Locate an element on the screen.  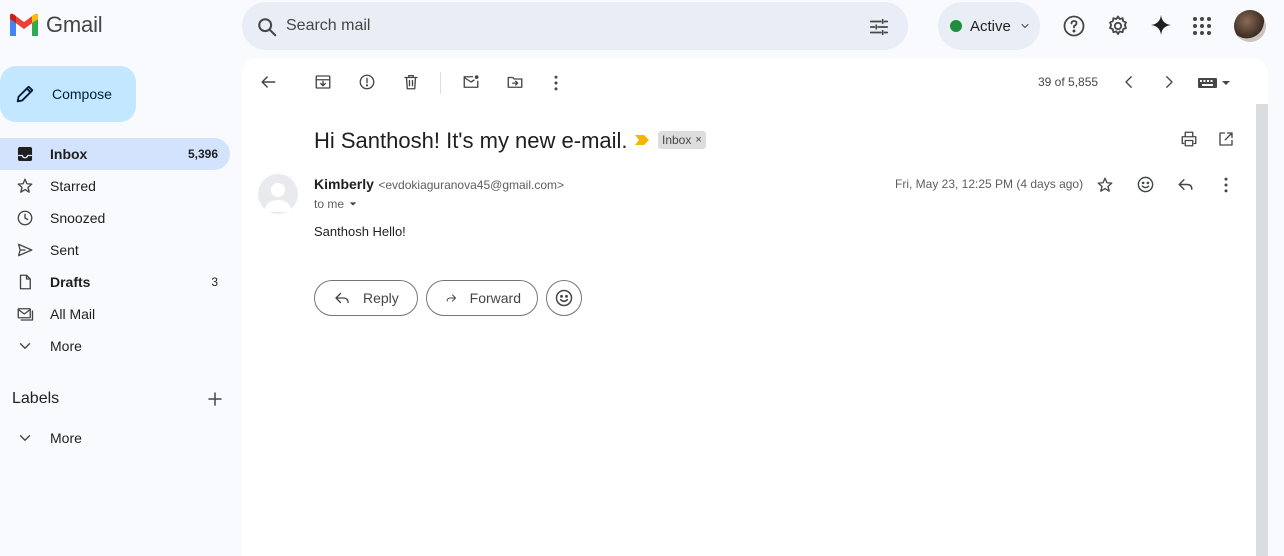
emoji-reaction-button is located at coordinates (564, 298).